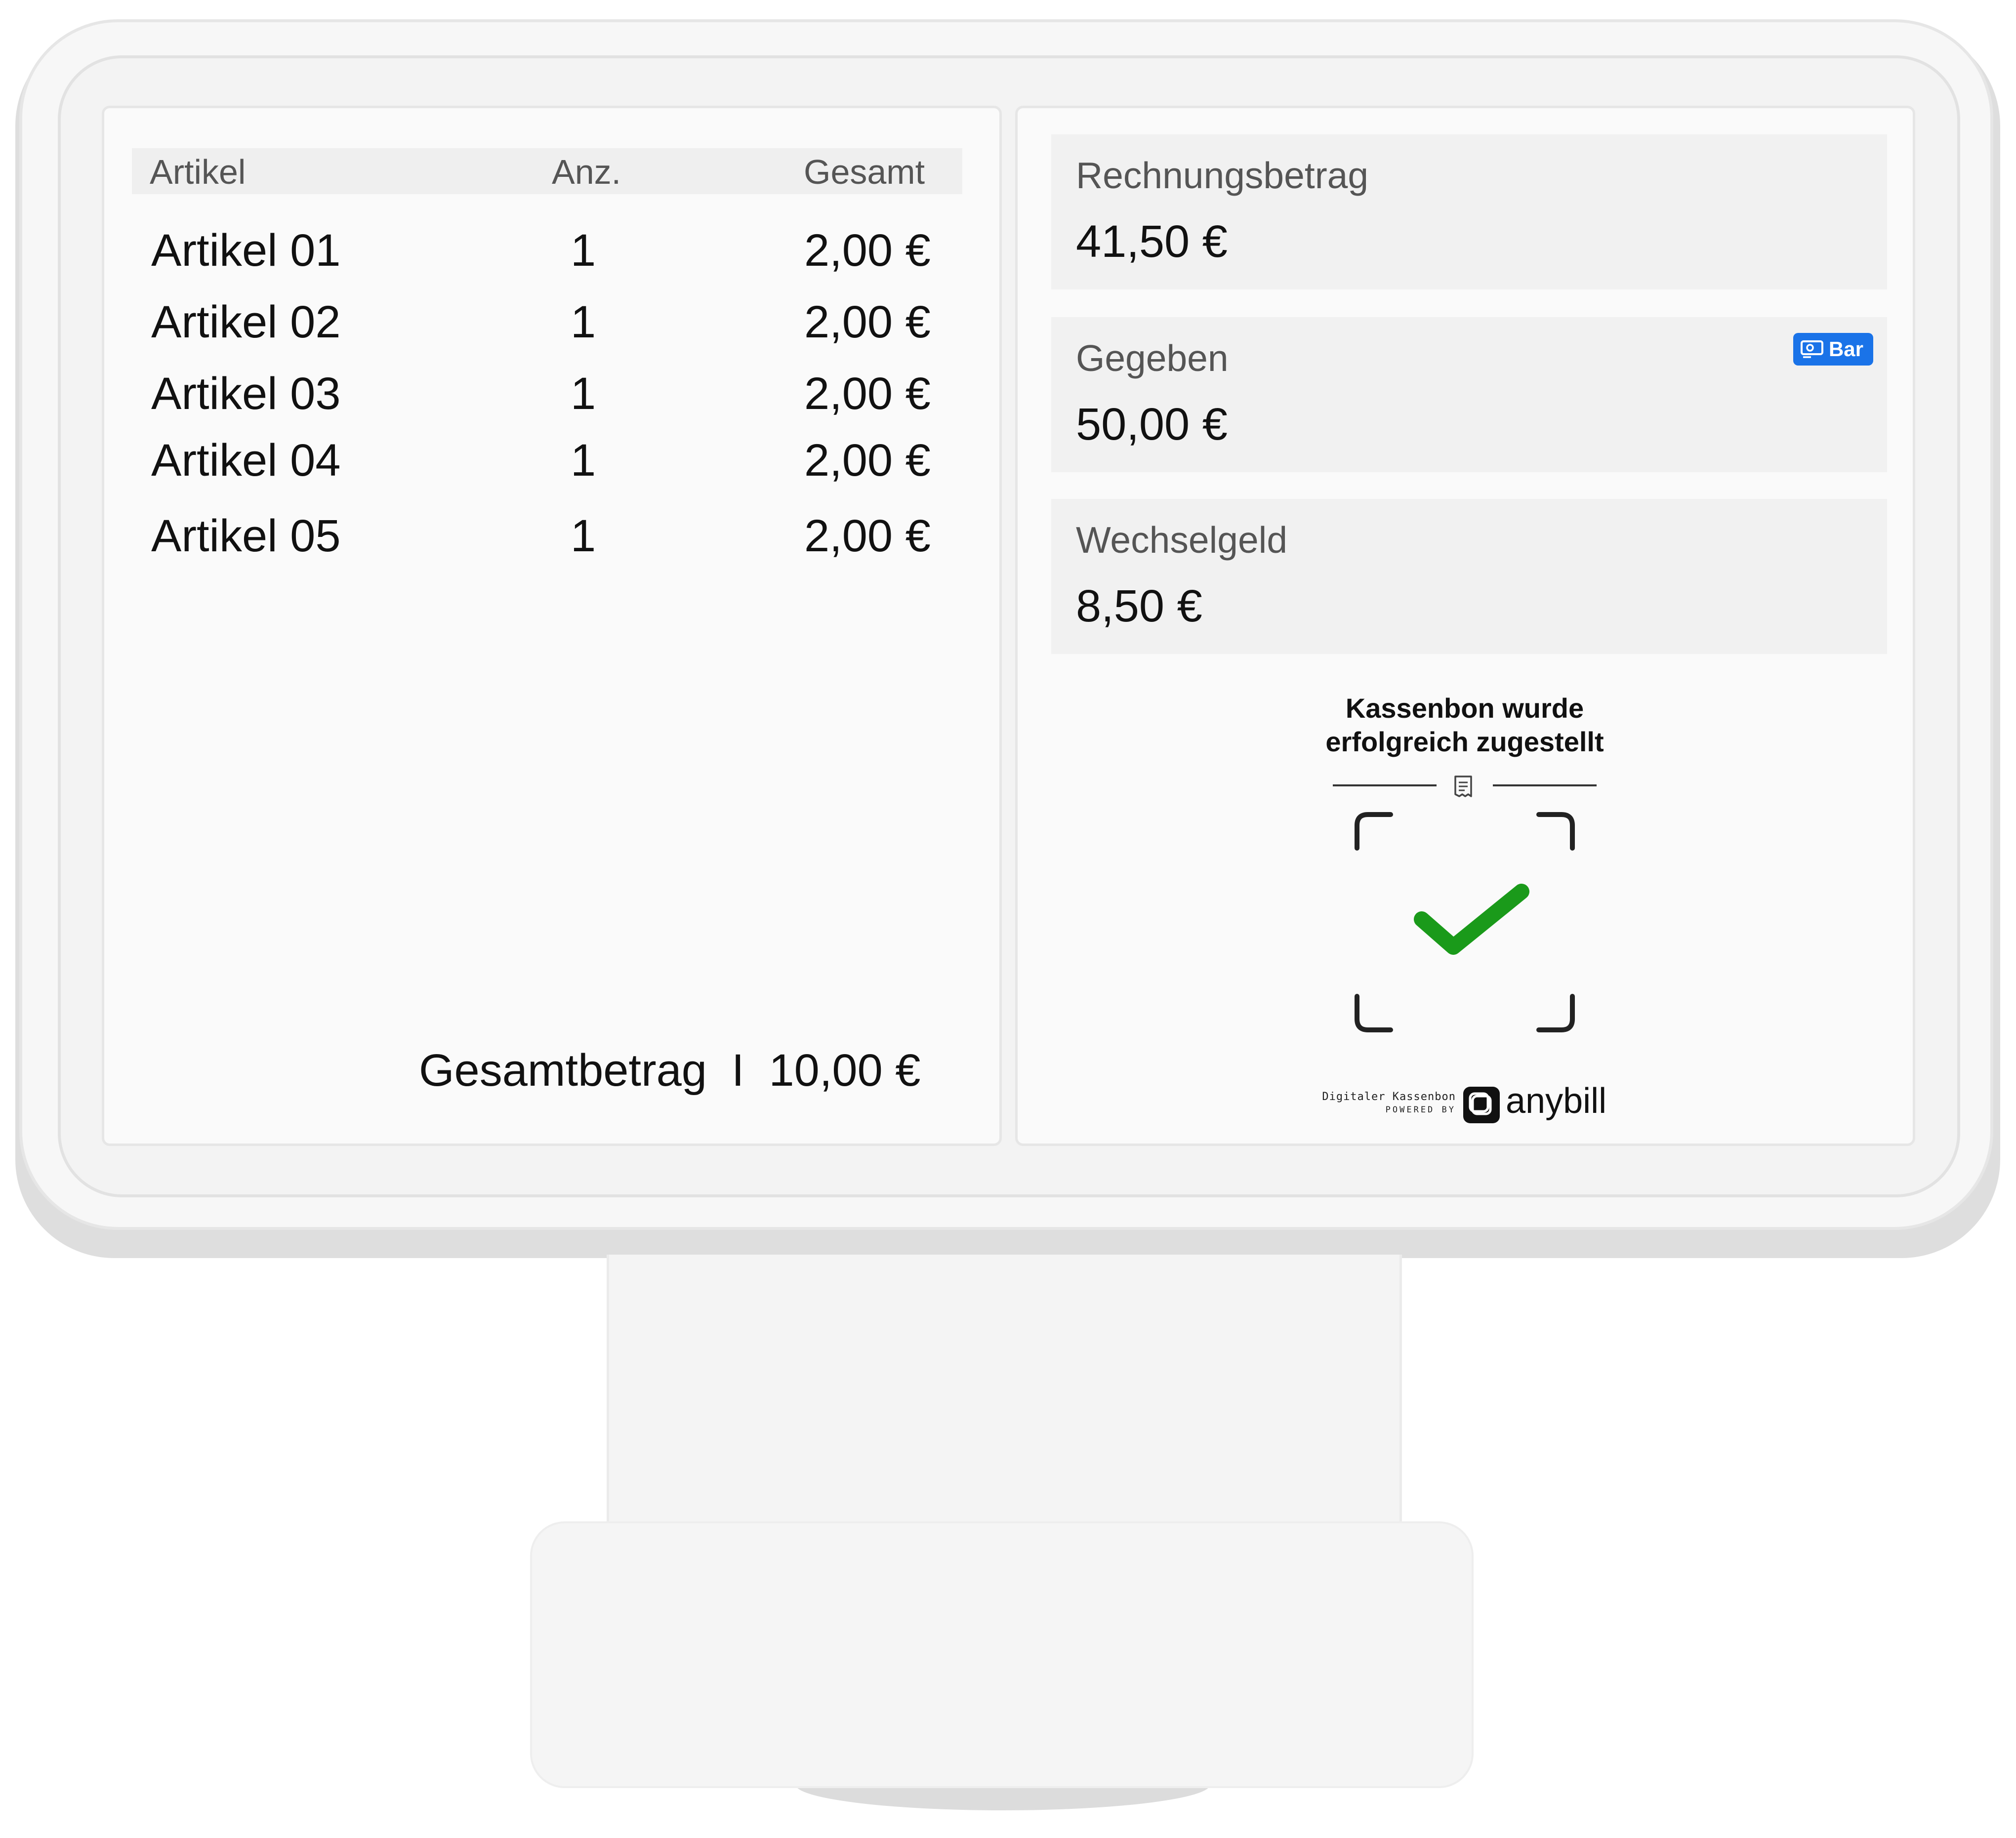 This screenshot has width=2016, height=1838. Describe the element at coordinates (1469, 394) in the screenshot. I see `given-amount-card: Gegeben 50,00 € Bar` at that location.